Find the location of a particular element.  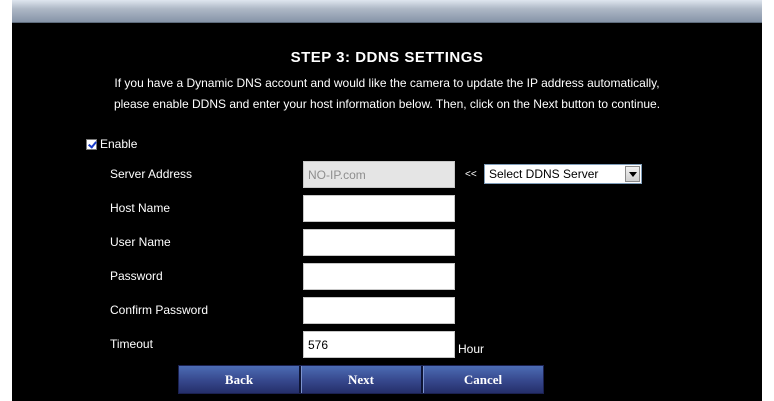

ddns-server-select: Select DDNS Server is located at coordinates (563, 174).